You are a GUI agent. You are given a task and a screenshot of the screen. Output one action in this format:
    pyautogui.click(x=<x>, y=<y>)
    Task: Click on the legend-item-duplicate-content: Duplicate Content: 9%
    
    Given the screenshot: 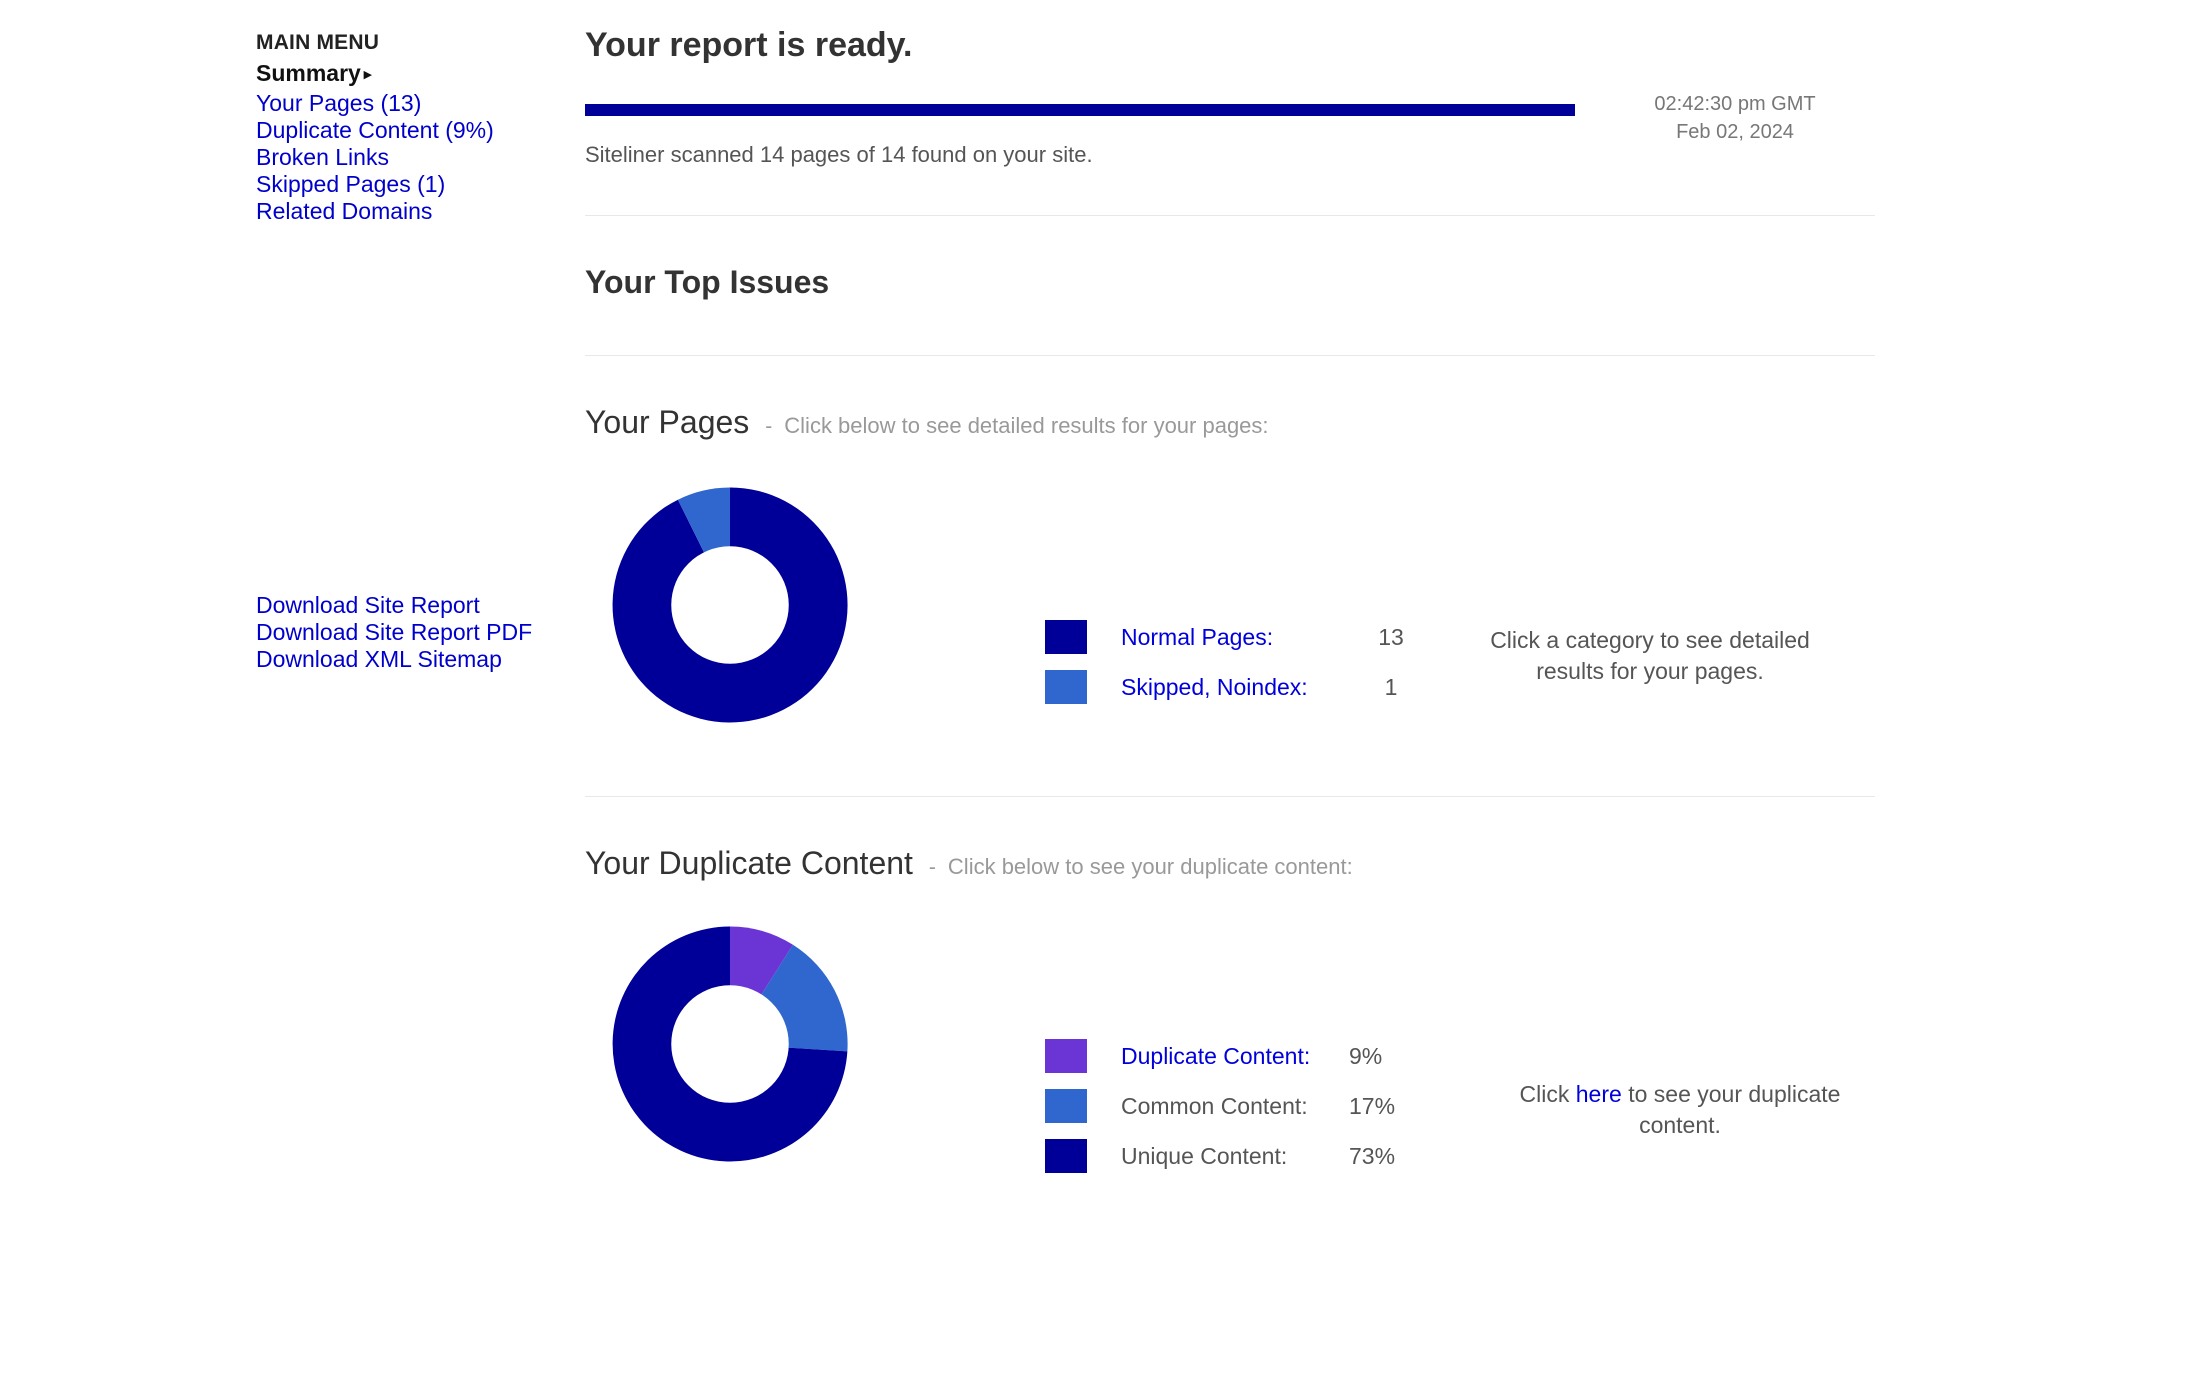 What is the action you would take?
    pyautogui.click(x=1242, y=1056)
    